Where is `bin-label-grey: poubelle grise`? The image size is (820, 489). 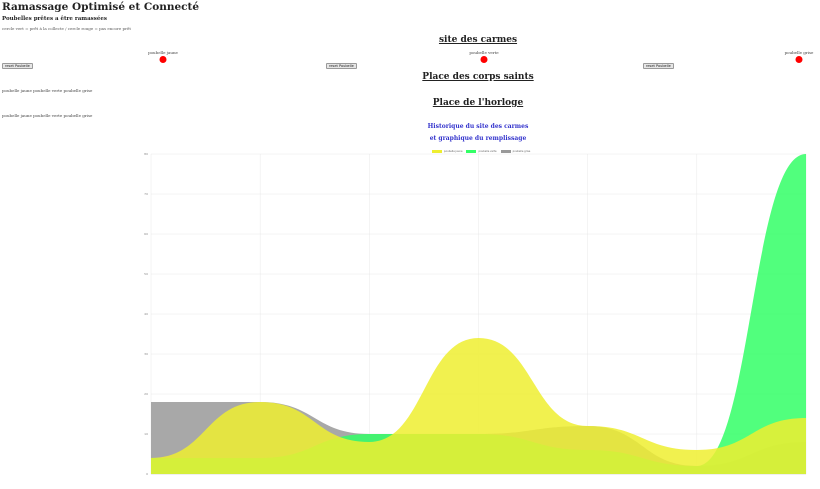
bin-label-grey: poubelle grise is located at coordinates (799, 52).